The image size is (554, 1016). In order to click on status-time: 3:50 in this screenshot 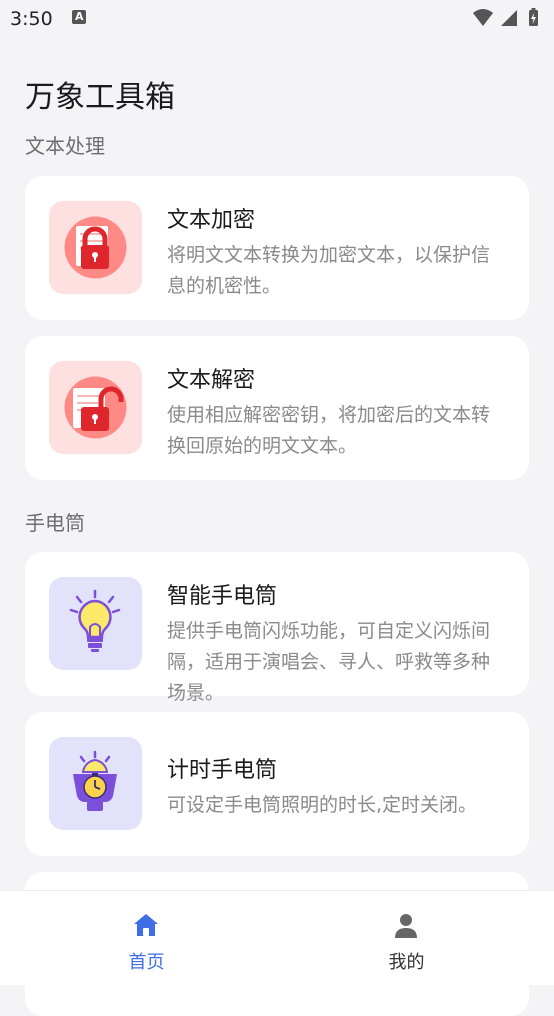, I will do `click(31, 19)`.